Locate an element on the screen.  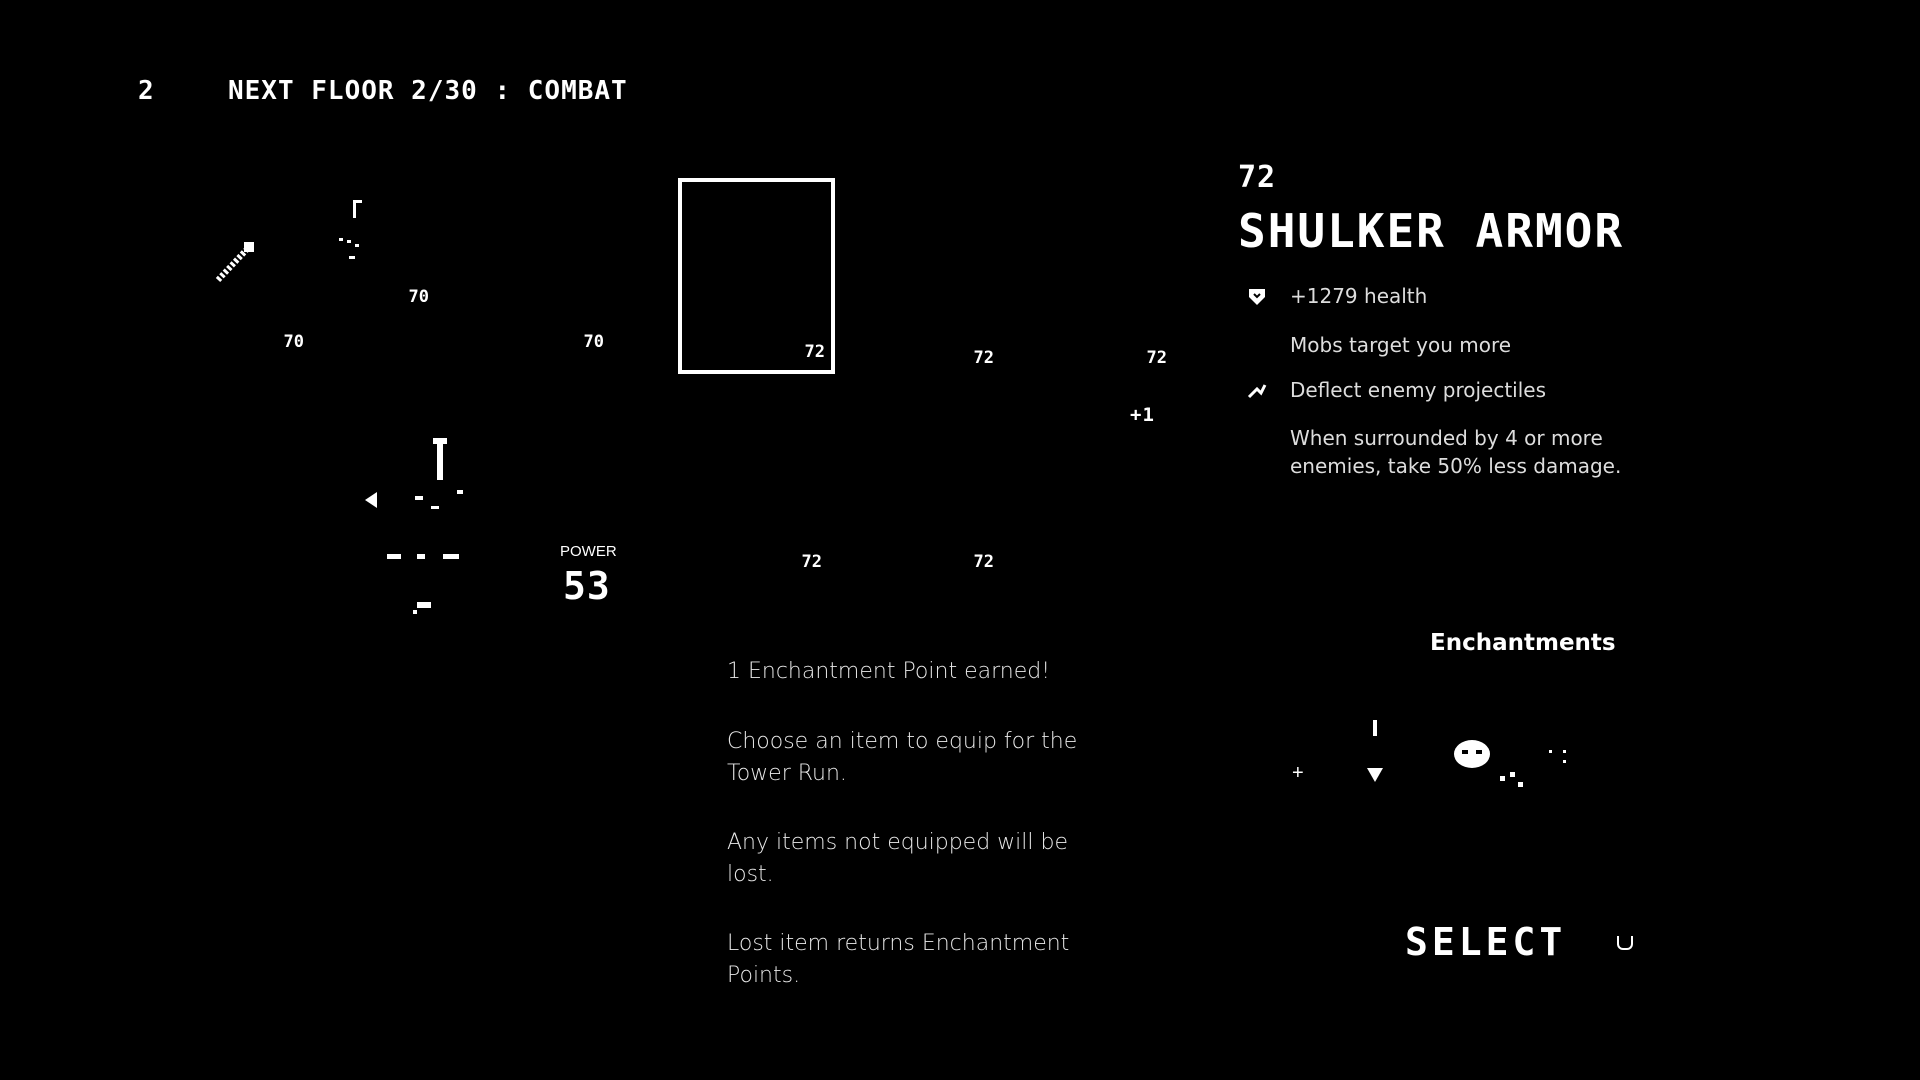
item-power: 72 is located at coordinates (1257, 177).